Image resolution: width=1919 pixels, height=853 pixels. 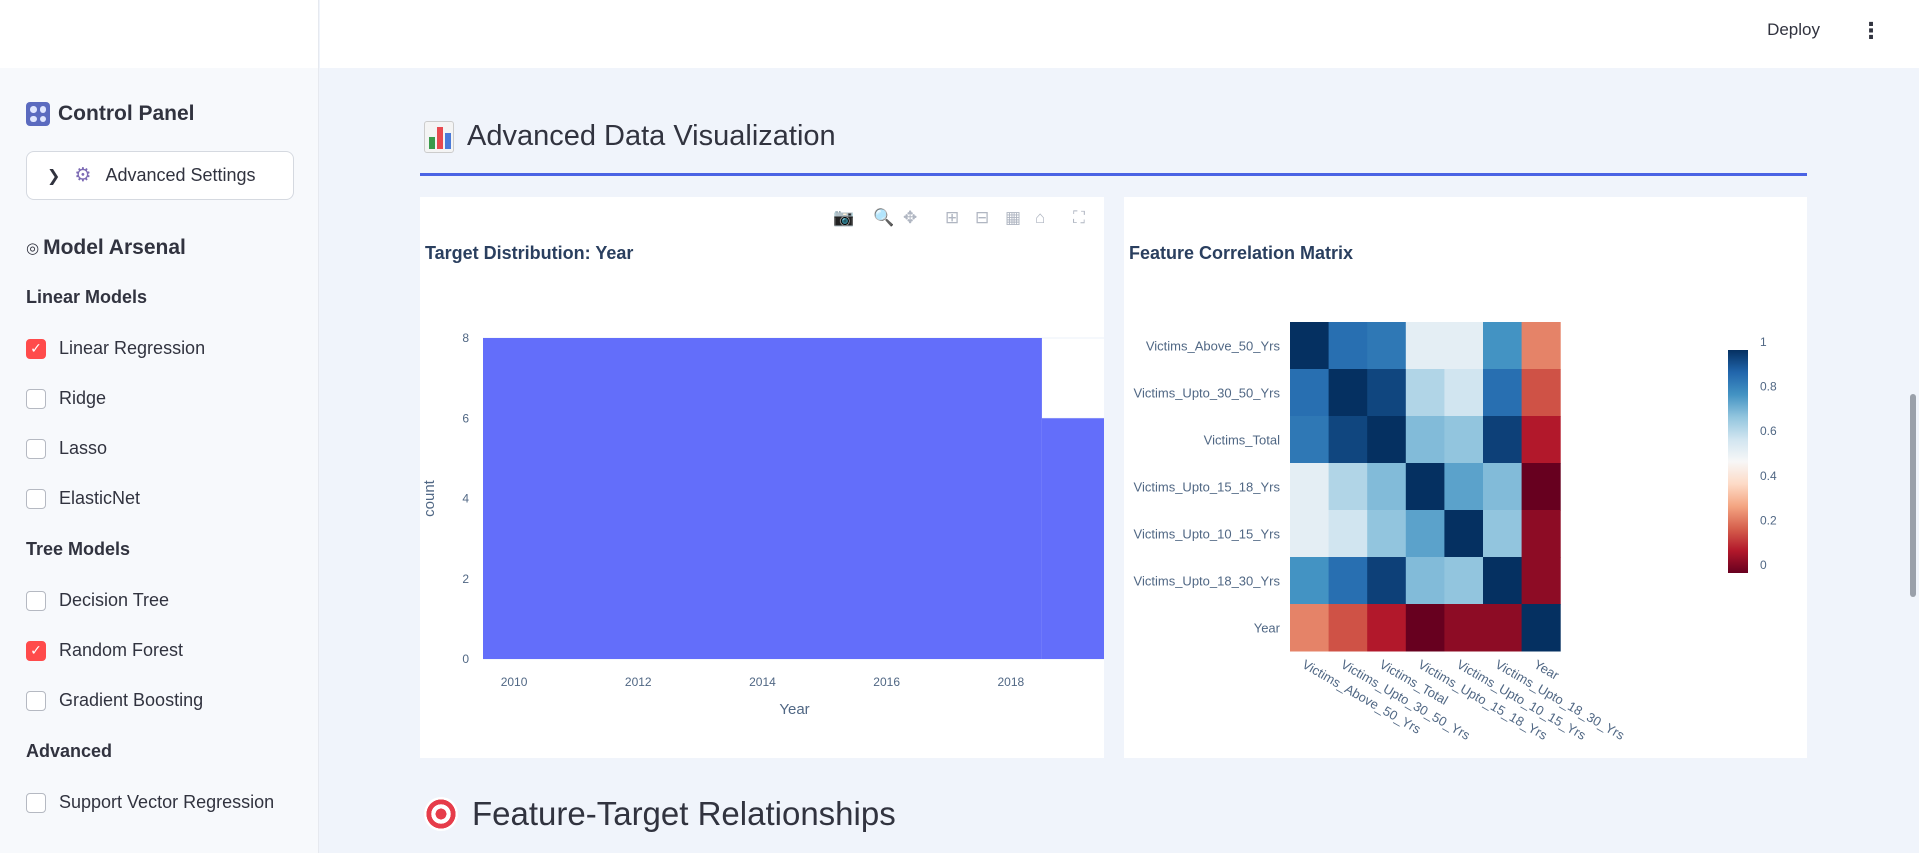 What do you see at coordinates (1242, 440) in the screenshot?
I see `row-label: Victims_Total` at bounding box center [1242, 440].